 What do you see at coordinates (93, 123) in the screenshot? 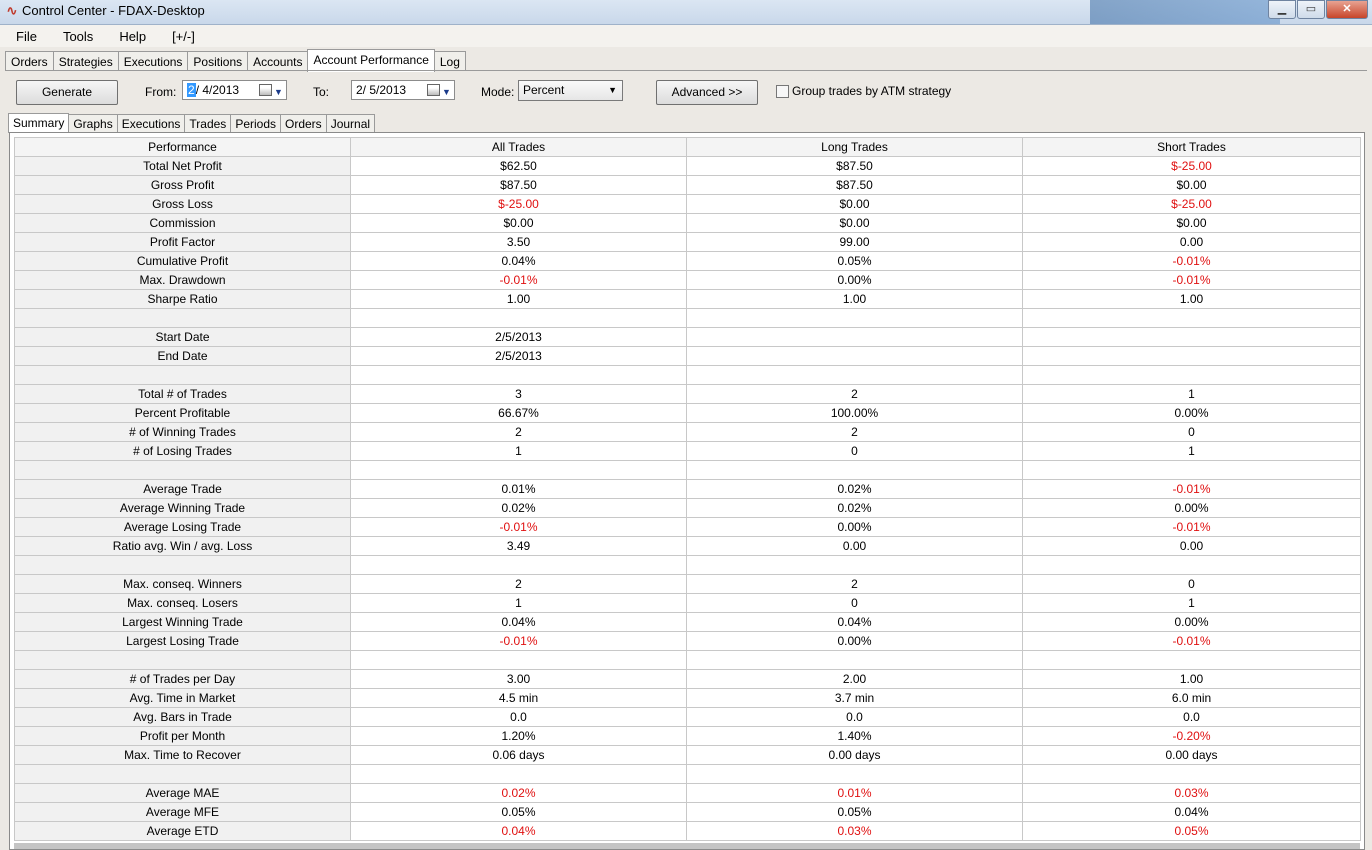
I see `tab-graphs: Graphs` at bounding box center [93, 123].